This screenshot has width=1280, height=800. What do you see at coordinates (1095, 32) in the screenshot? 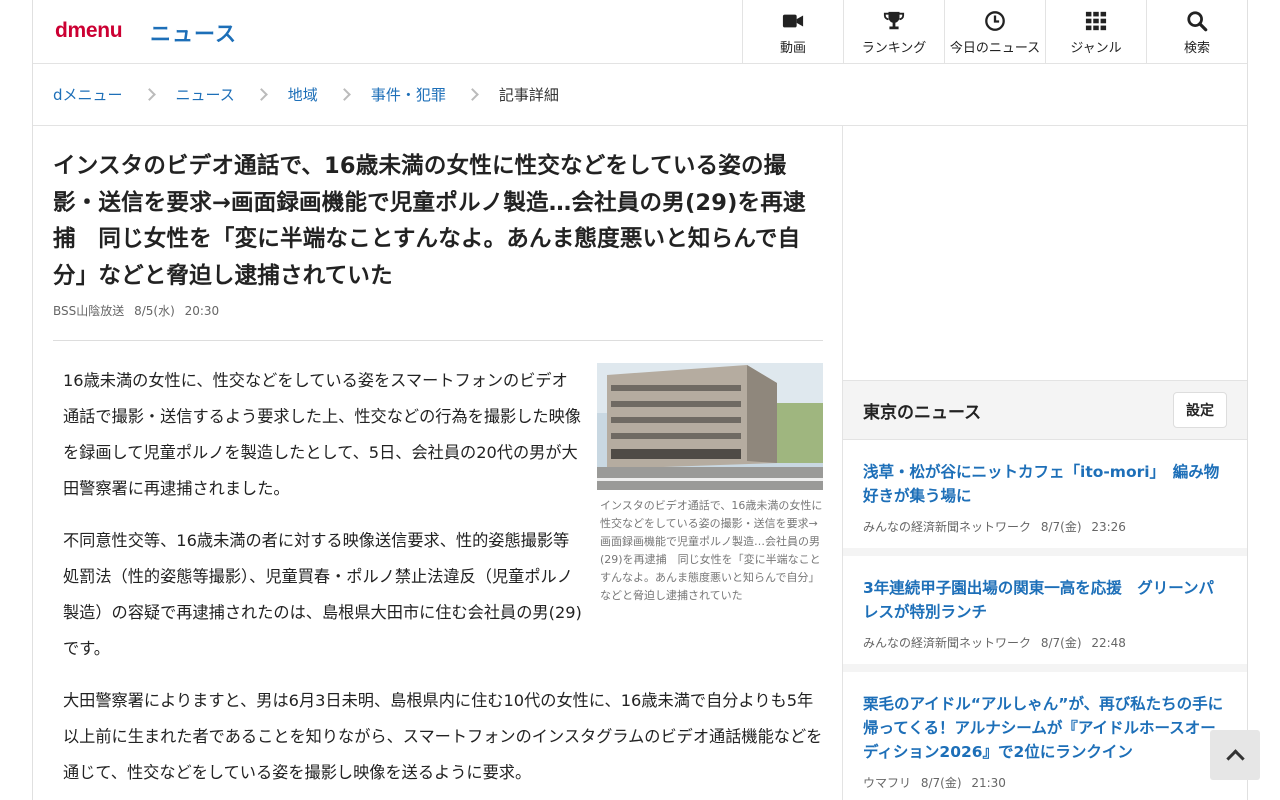
I see `nav-genre: ジャンル` at bounding box center [1095, 32].